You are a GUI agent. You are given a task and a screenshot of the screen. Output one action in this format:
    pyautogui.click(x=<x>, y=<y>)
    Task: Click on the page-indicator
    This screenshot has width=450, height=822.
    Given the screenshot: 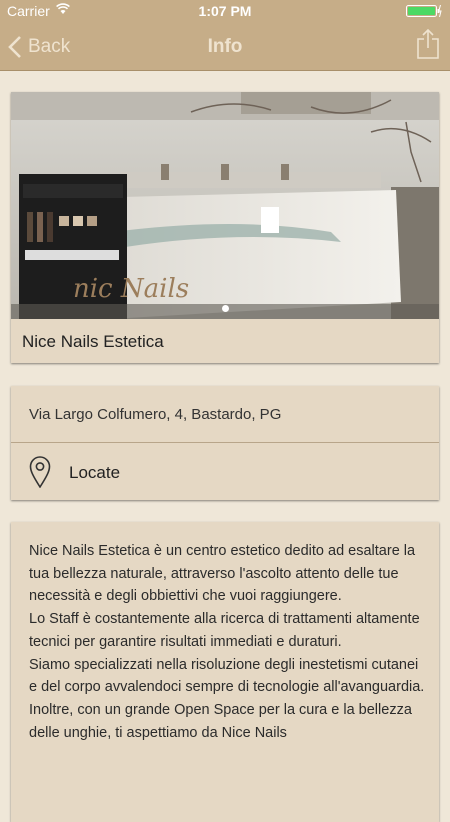 What is the action you would take?
    pyautogui.click(x=225, y=308)
    